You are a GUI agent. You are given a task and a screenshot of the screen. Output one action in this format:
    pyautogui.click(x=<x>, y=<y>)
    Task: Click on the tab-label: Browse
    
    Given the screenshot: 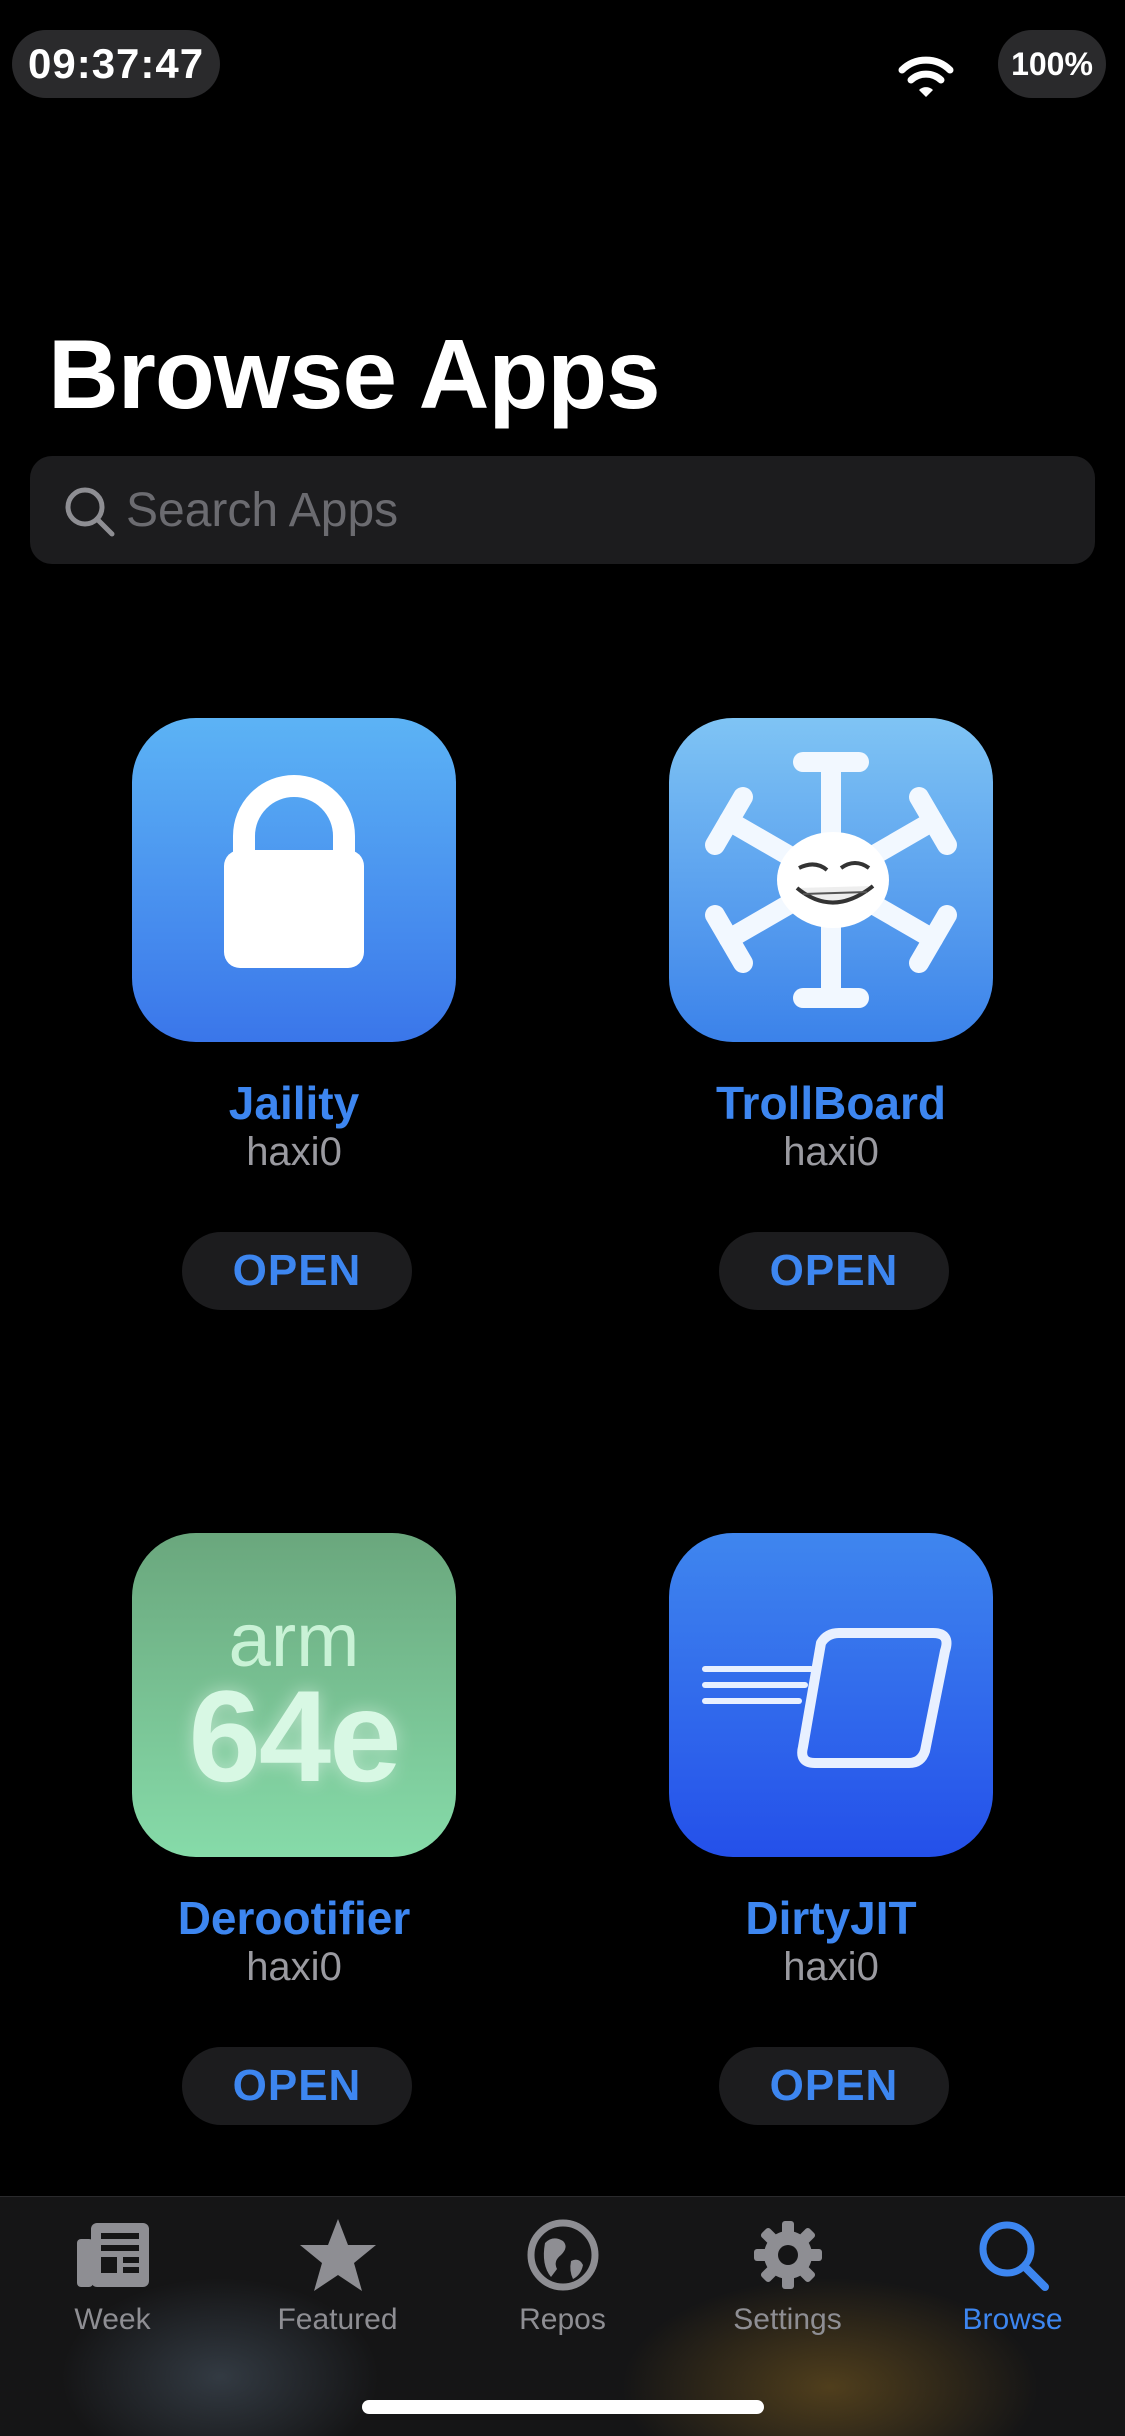 What is the action you would take?
    pyautogui.click(x=1012, y=2319)
    